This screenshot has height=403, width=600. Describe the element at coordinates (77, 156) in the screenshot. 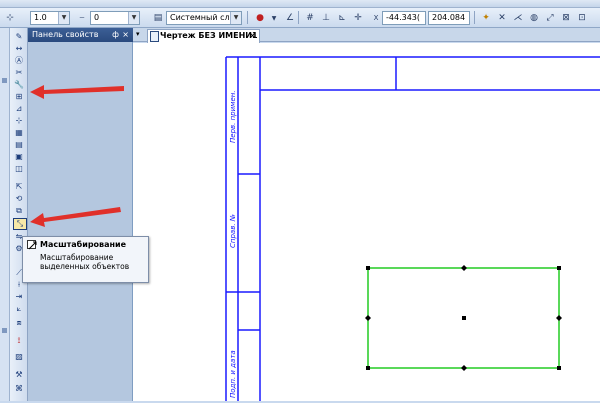

I see `annotation-arrows` at that location.